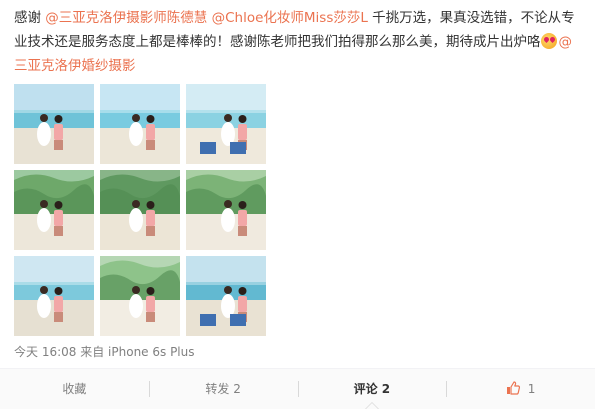 This screenshot has width=595, height=412. I want to click on mention-link: @三亚克洛伊摄影师陈德慧, so click(126, 18).